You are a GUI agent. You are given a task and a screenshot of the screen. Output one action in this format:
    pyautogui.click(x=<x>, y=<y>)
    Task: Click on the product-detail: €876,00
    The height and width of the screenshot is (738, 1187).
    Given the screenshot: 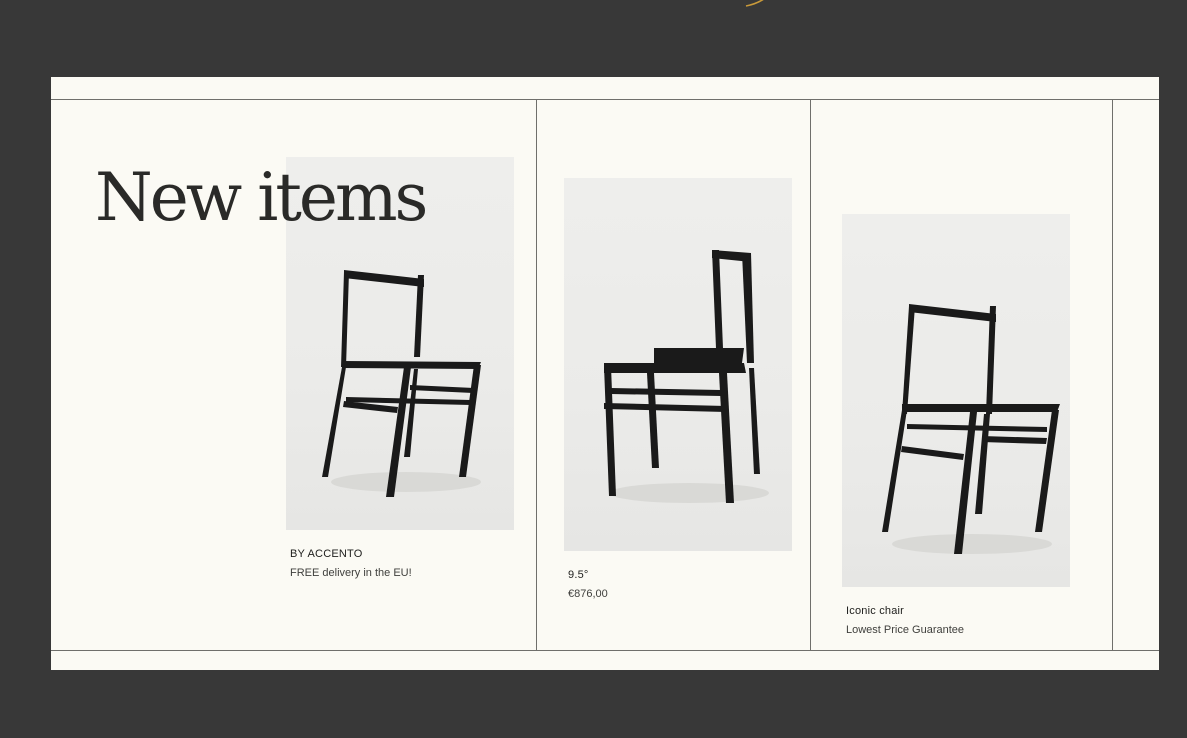 What is the action you would take?
    pyautogui.click(x=588, y=594)
    